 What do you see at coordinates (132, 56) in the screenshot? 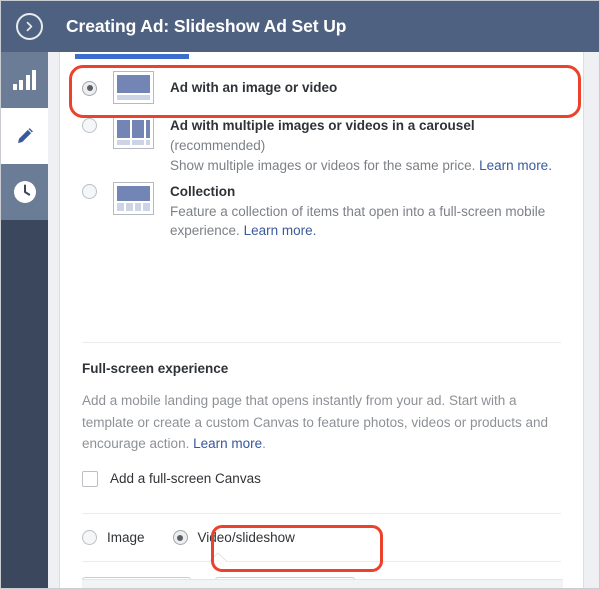
I see `active-tab-indicator` at bounding box center [132, 56].